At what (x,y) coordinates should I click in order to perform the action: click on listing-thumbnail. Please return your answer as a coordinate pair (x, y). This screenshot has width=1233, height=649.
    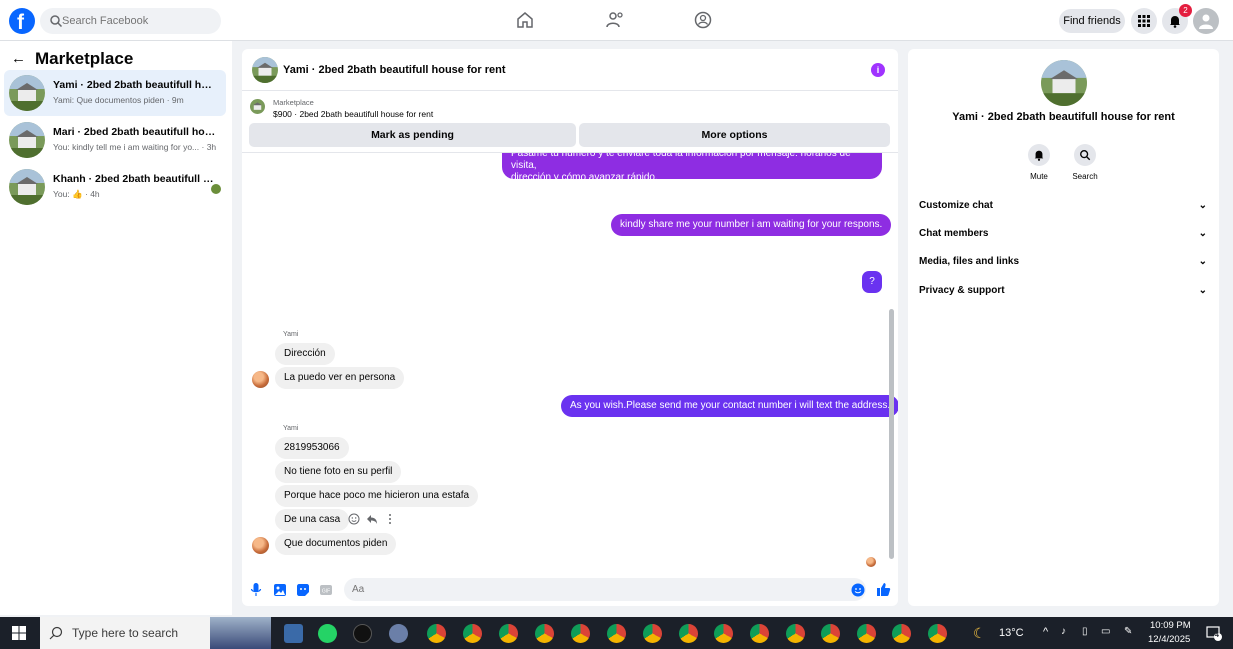
    Looking at the image, I should click on (27, 140).